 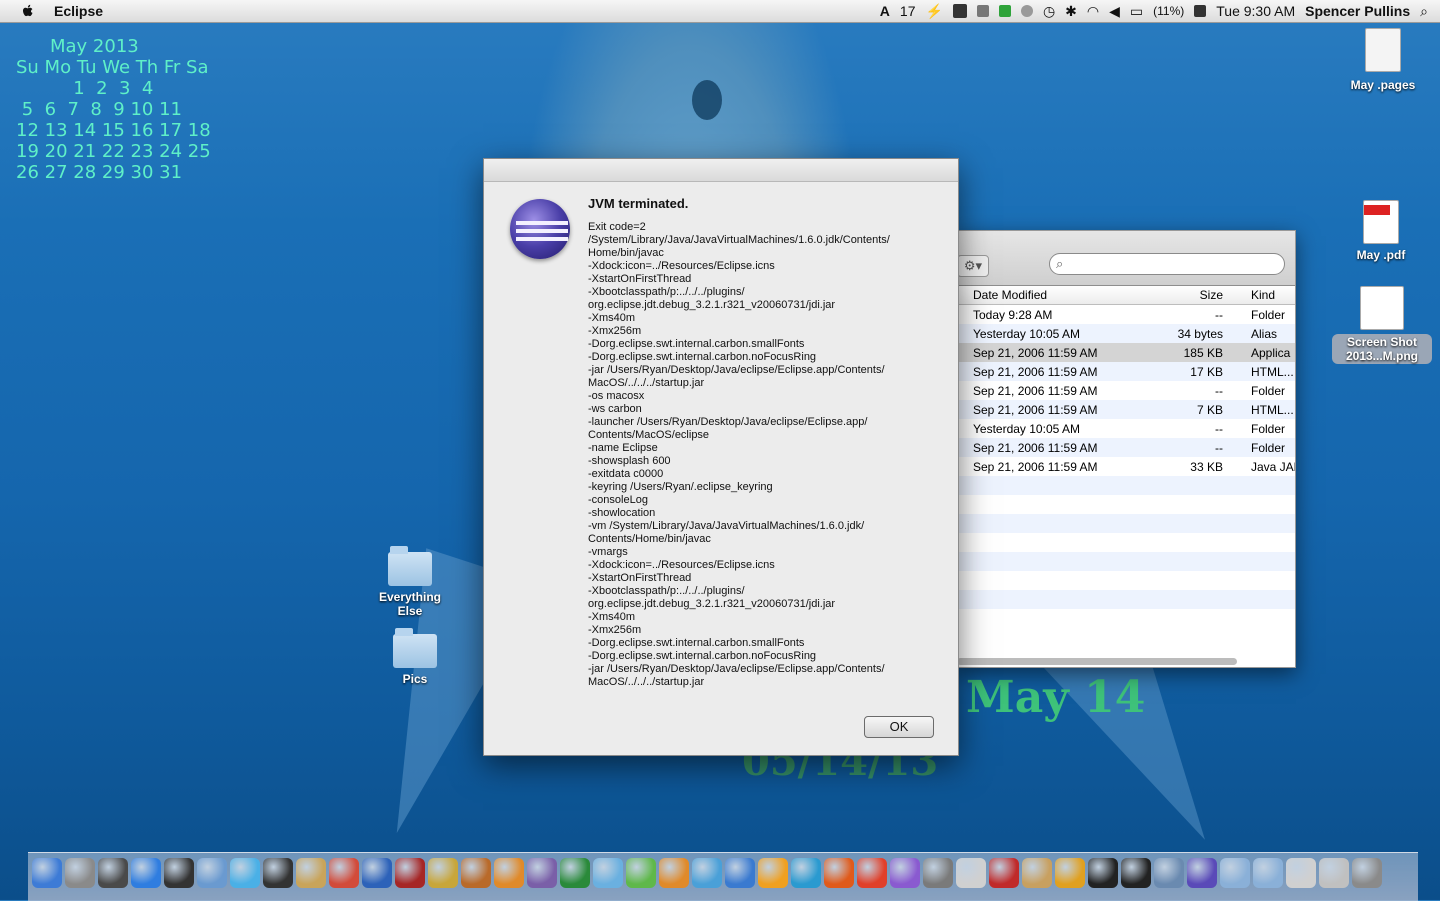 I want to click on table-row: Yesterday 10:05 AM -- Folder, so click(x=1126, y=428).